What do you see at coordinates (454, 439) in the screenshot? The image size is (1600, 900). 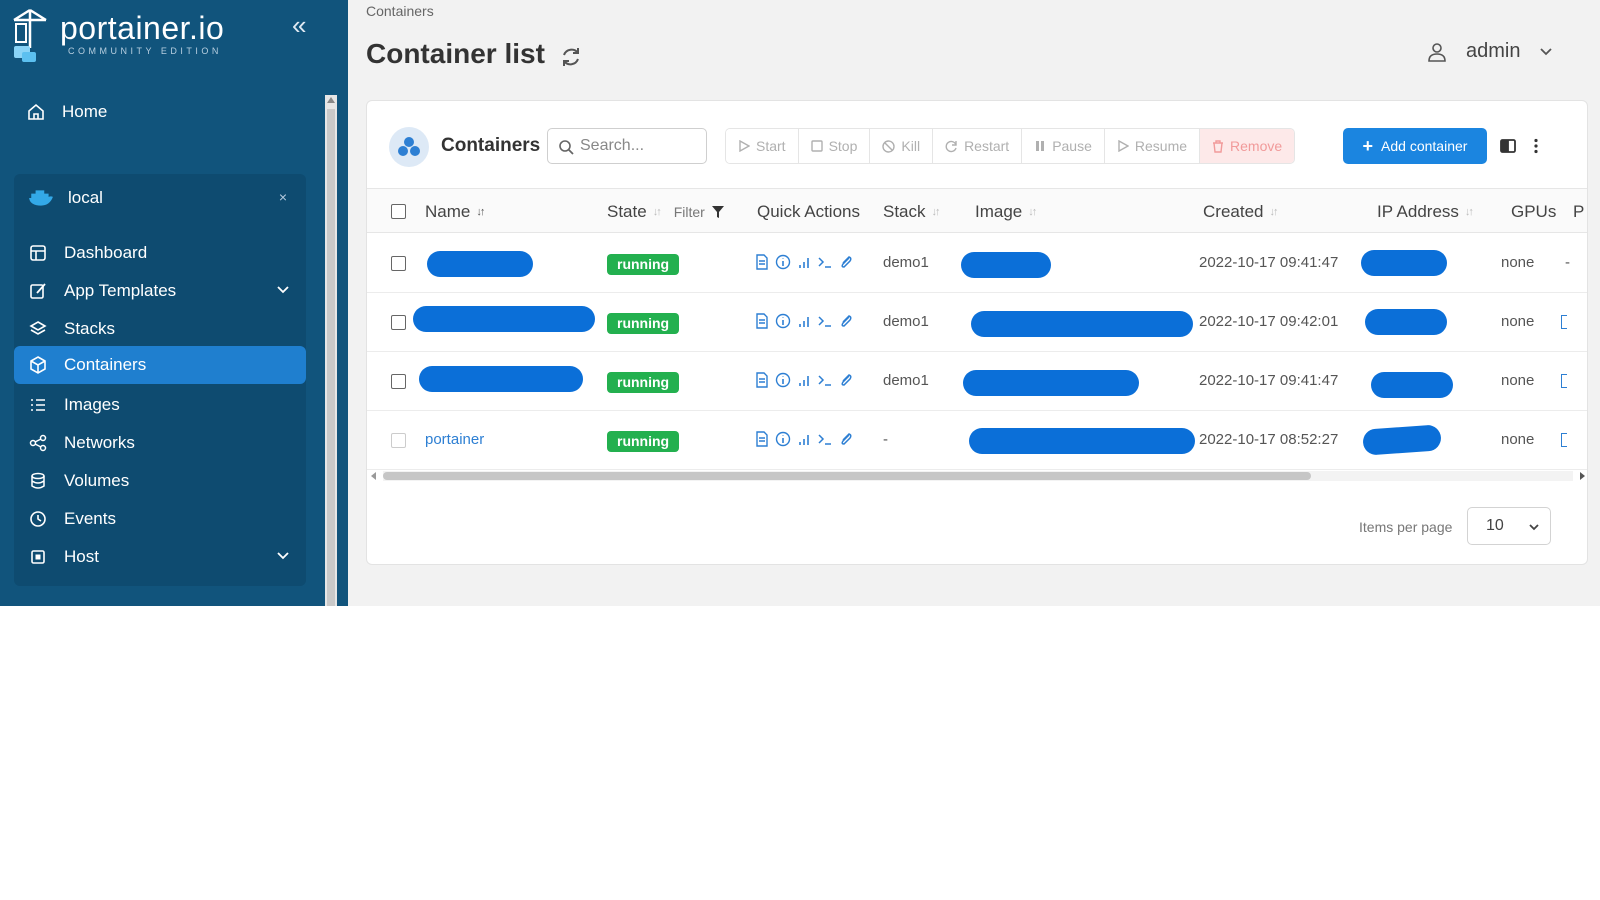 I see `container-name-link: portainer` at bounding box center [454, 439].